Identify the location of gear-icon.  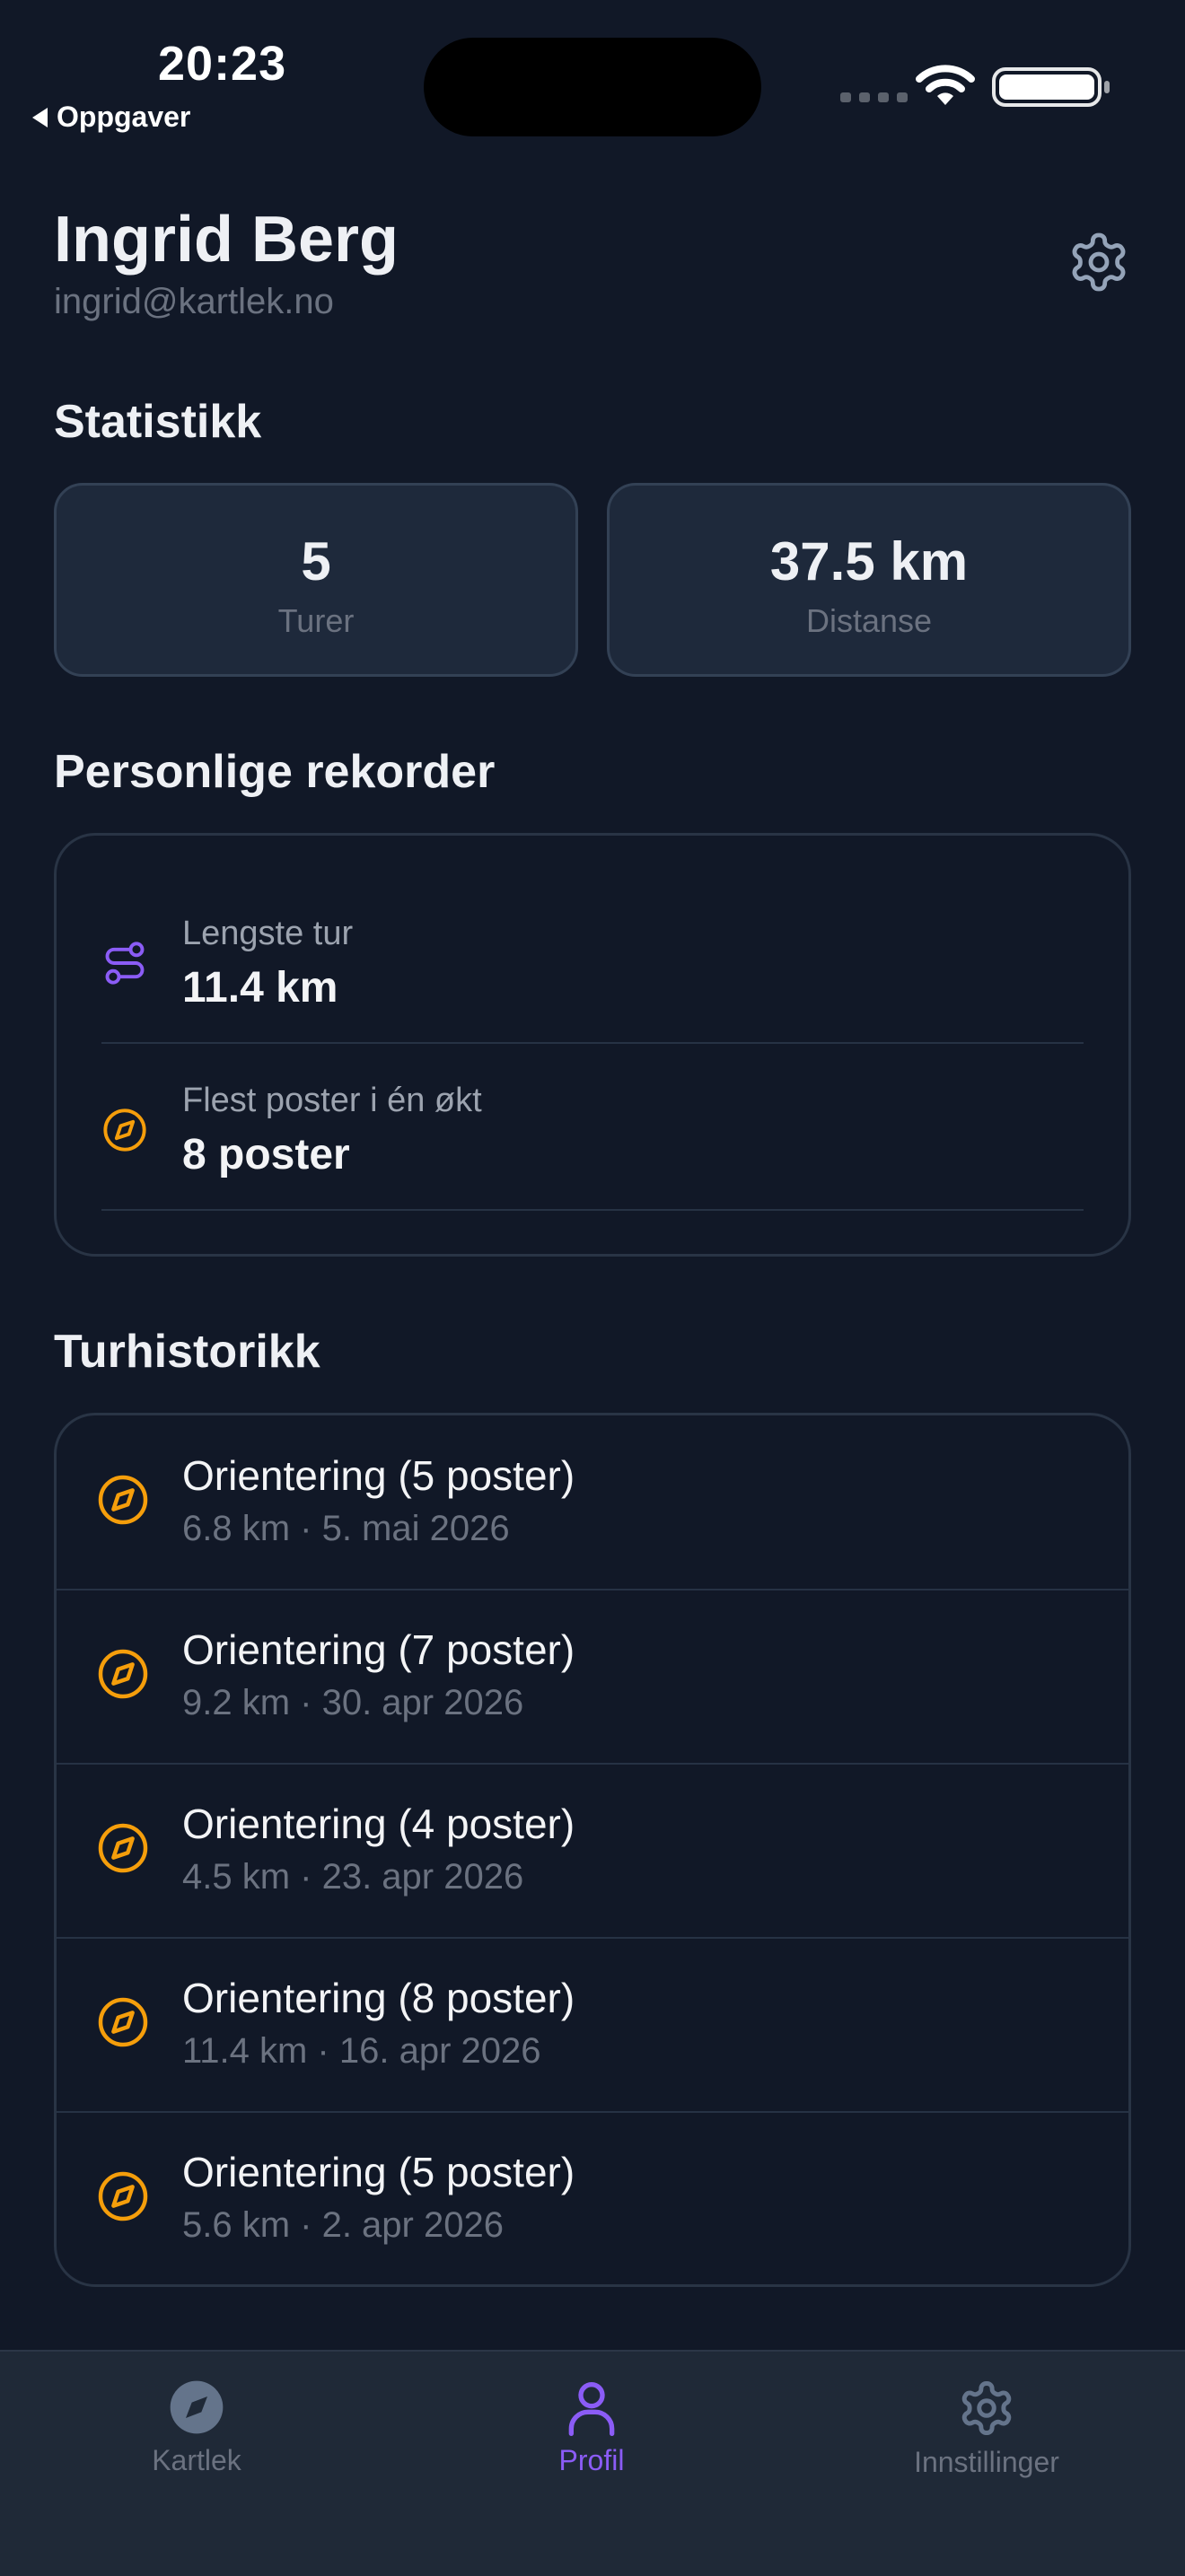
(986, 2408).